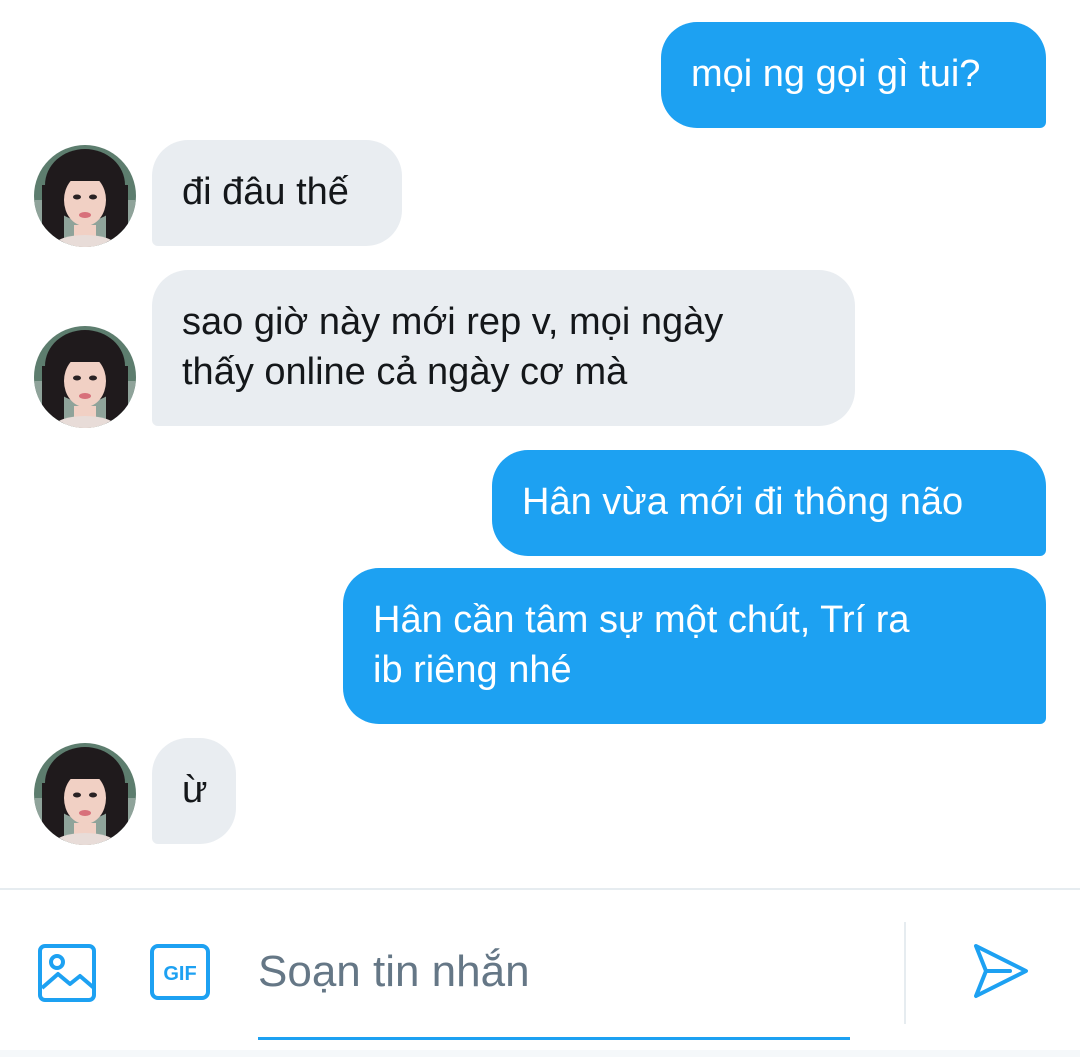  Describe the element at coordinates (540, 1053) in the screenshot. I see `bottom-strip` at that location.